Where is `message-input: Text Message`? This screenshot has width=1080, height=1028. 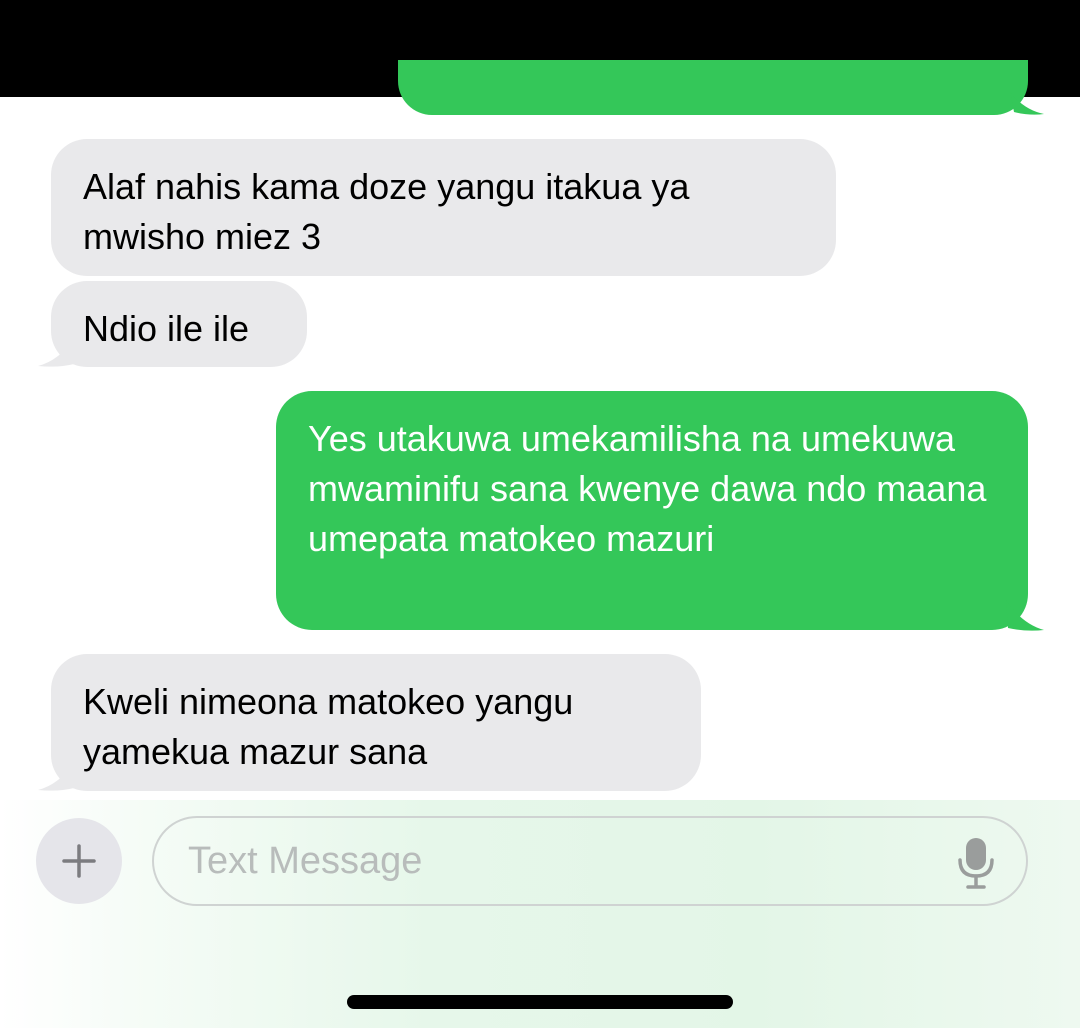 message-input: Text Message is located at coordinates (590, 861).